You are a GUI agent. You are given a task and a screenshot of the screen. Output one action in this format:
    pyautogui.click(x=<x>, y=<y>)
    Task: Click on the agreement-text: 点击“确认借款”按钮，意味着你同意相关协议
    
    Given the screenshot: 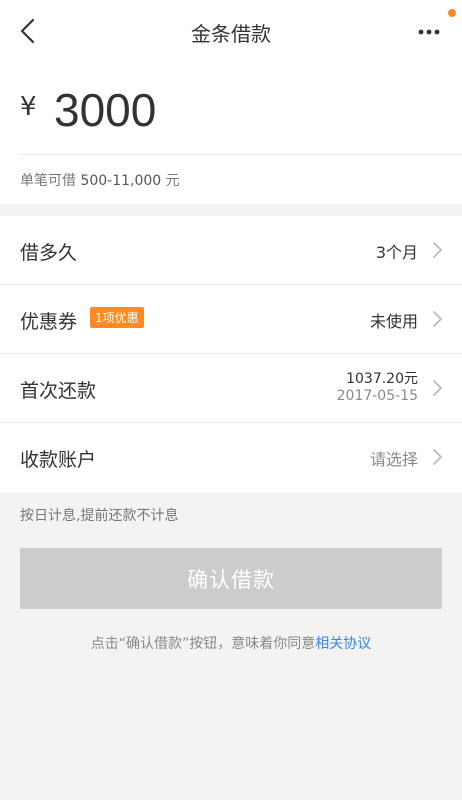 What is the action you would take?
    pyautogui.click(x=231, y=643)
    